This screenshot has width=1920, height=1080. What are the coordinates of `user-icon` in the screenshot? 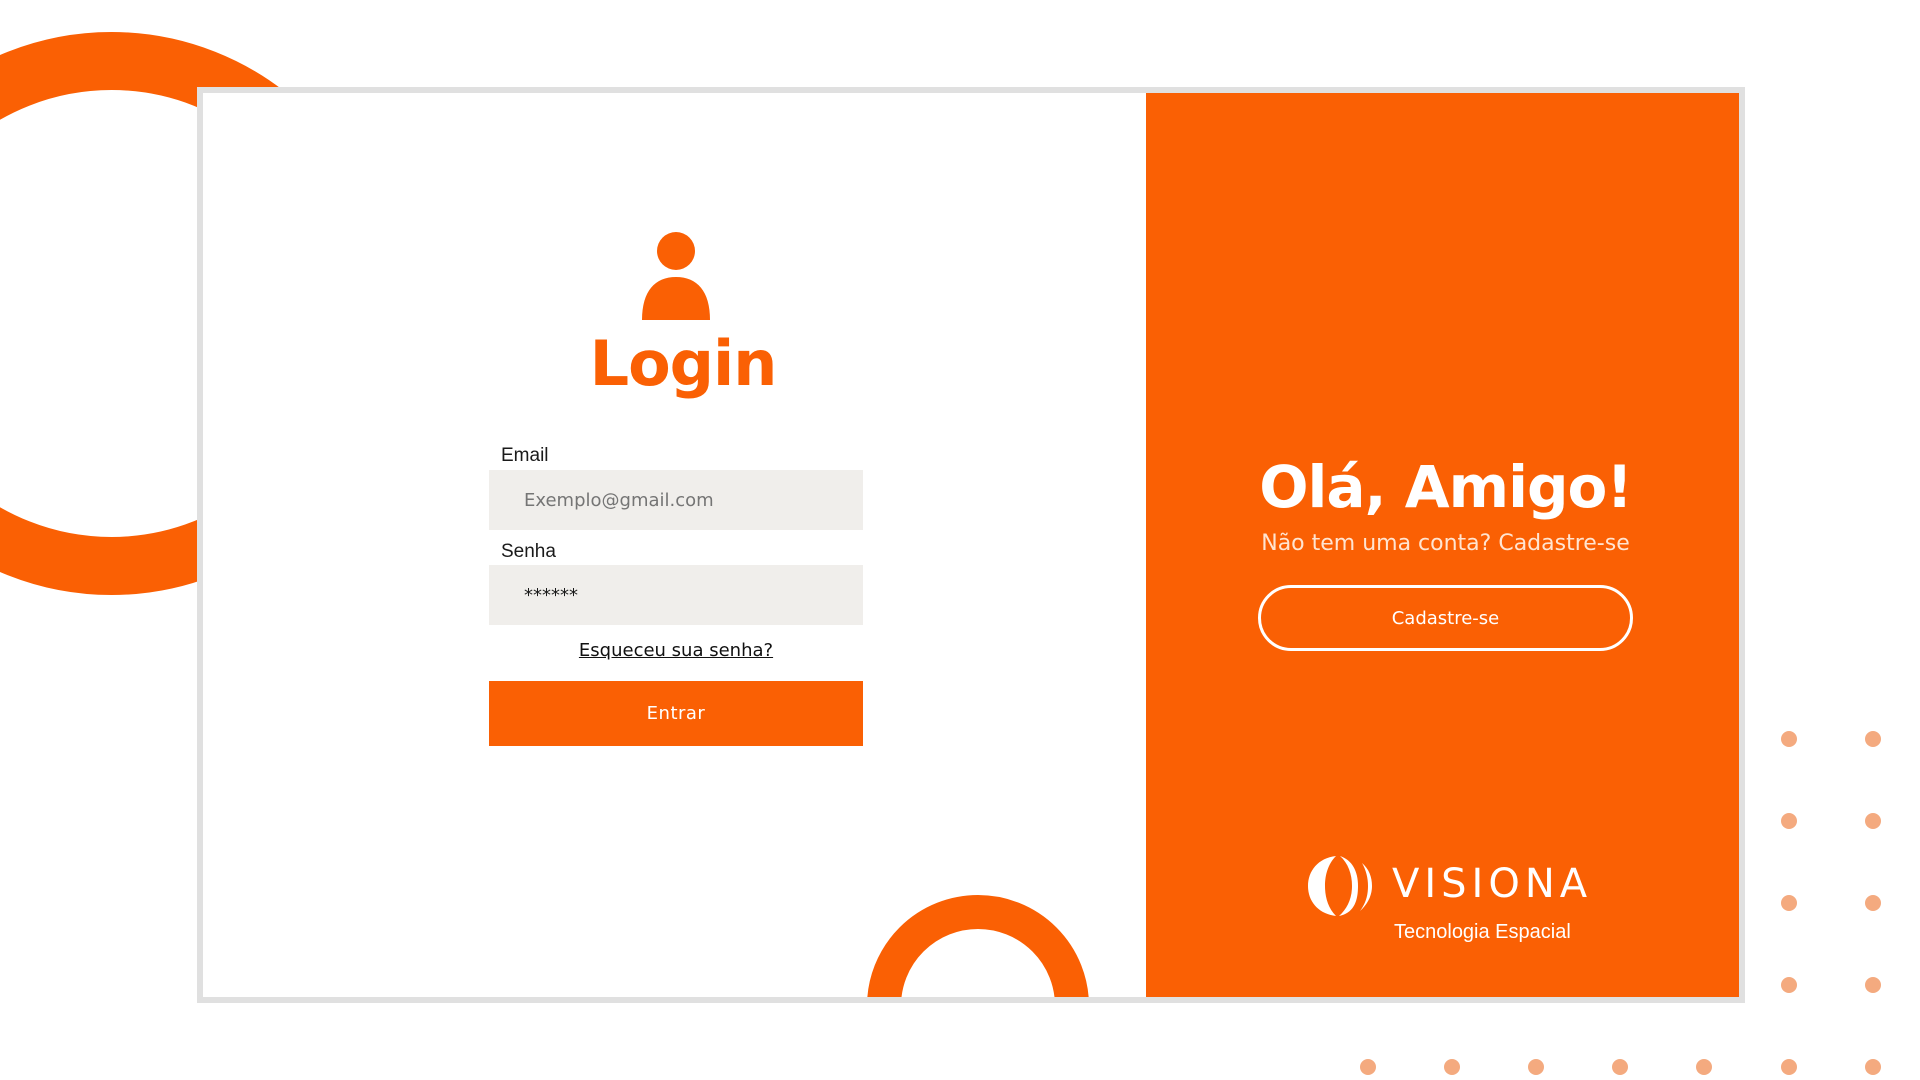 It's located at (676, 276).